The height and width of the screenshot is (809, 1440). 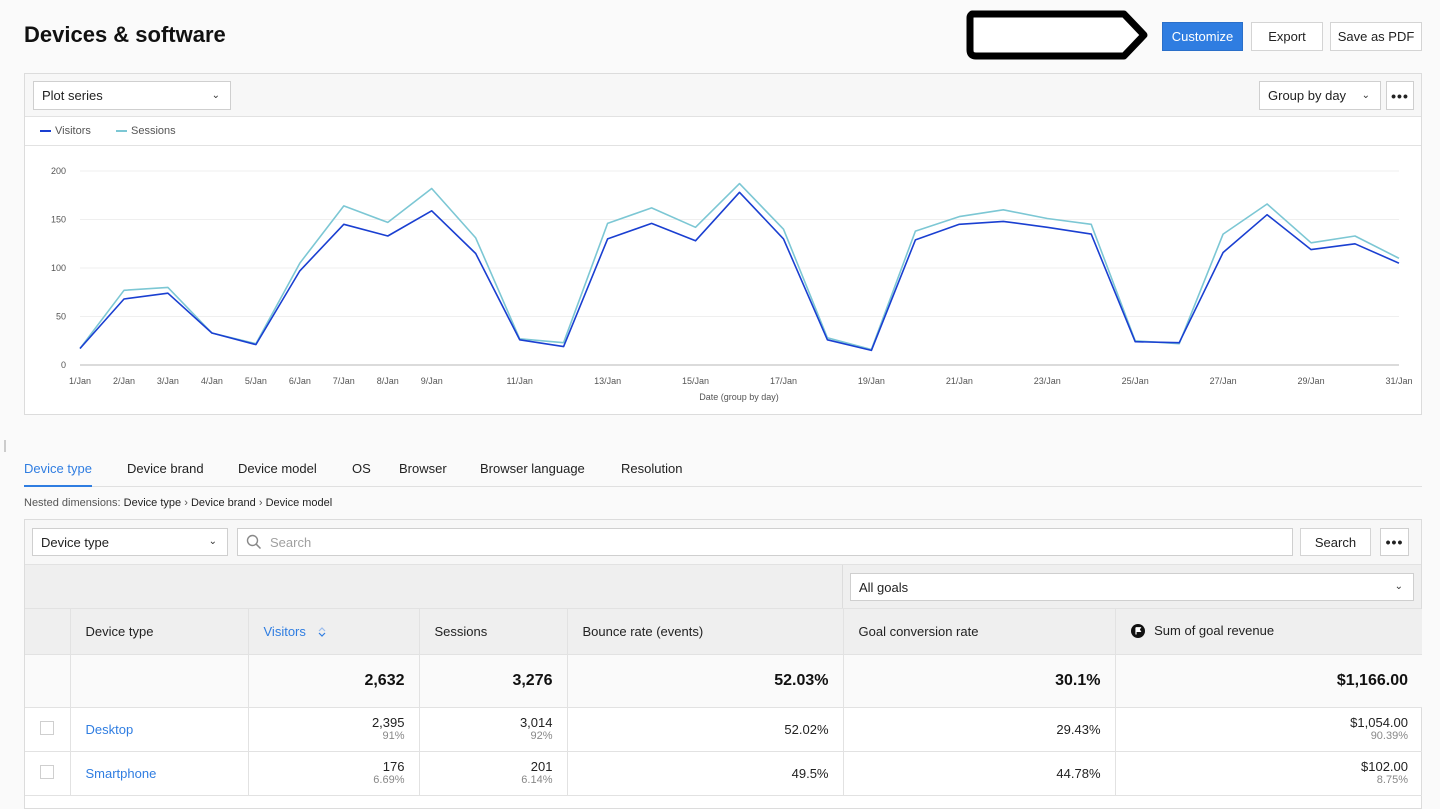 What do you see at coordinates (780, 542) in the screenshot?
I see `search-input` at bounding box center [780, 542].